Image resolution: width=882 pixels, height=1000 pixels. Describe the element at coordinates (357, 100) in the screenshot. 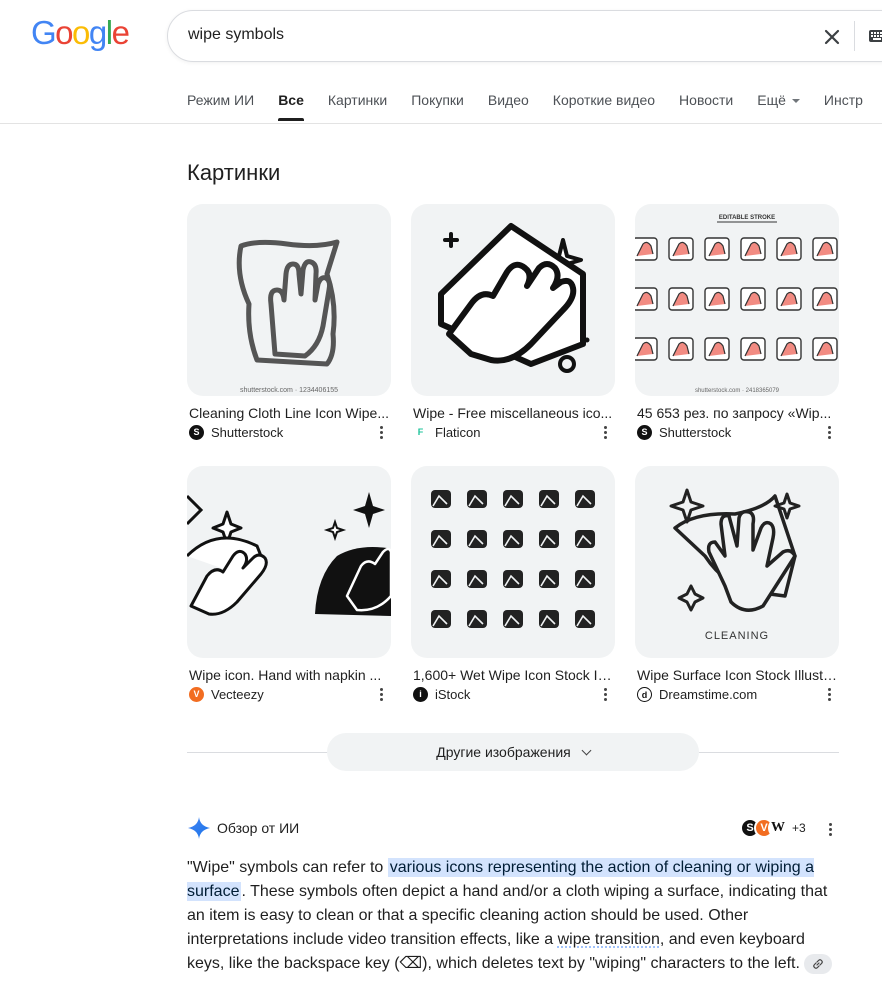

I see `tab-label: Картинки` at that location.